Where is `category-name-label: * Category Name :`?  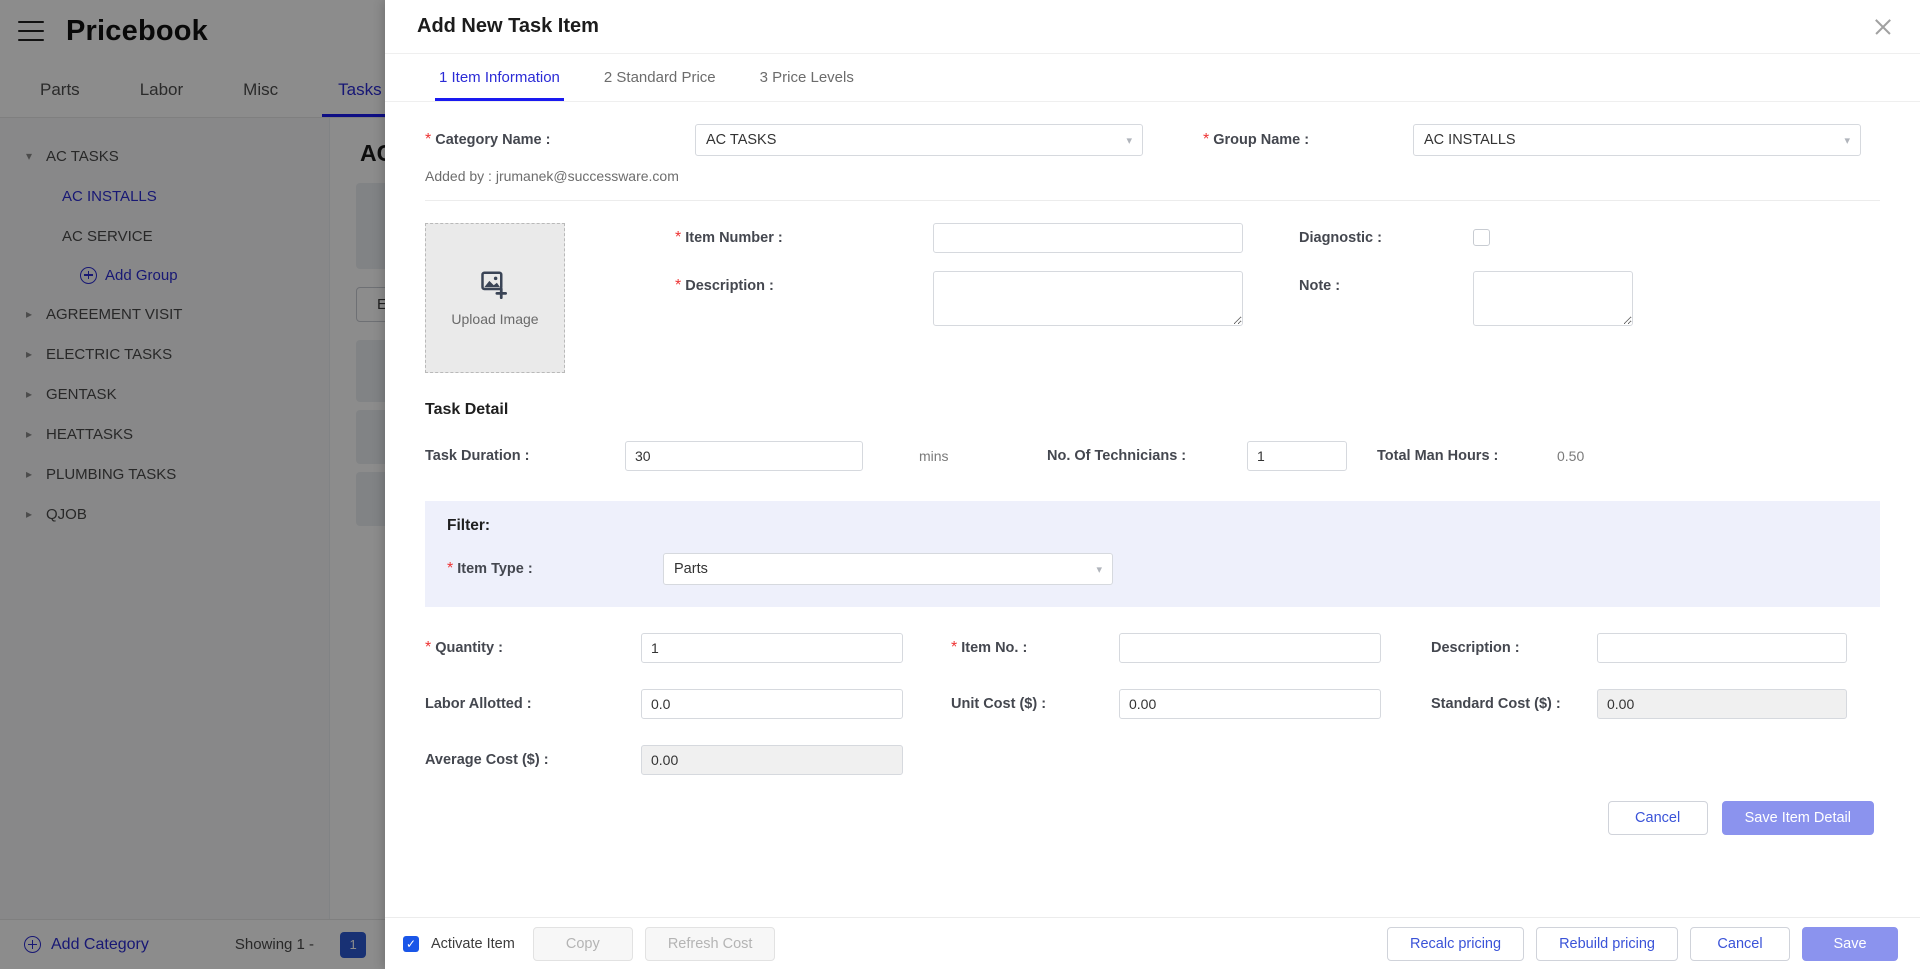
category-name-label: * Category Name : is located at coordinates (488, 139).